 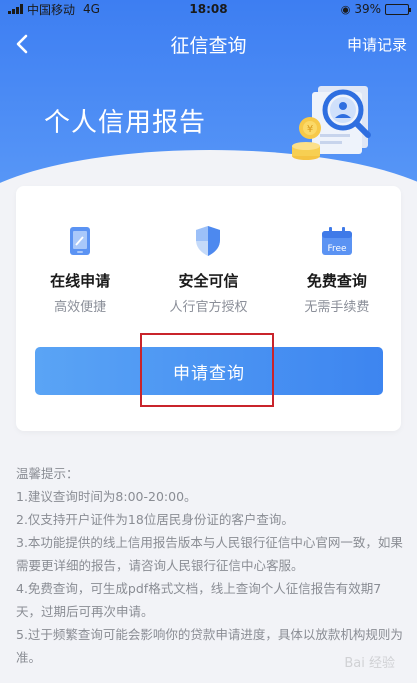 I want to click on tip-item: 2.仅支持开户证件为18位居民身份证的客户查询。, so click(x=155, y=519).